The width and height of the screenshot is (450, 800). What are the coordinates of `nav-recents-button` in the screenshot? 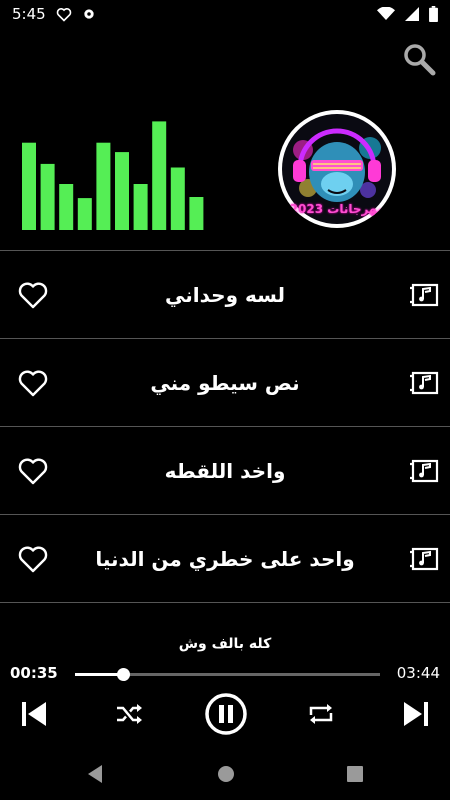 It's located at (355, 776).